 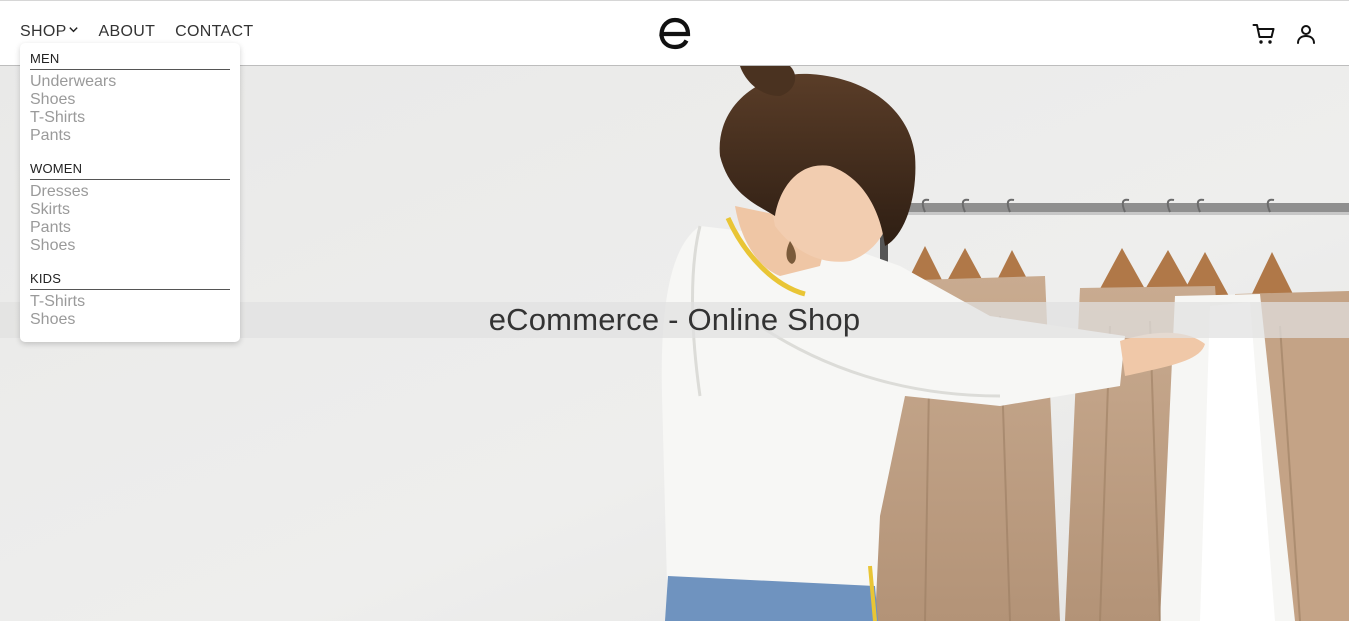 I want to click on account-button, so click(x=1306, y=34).